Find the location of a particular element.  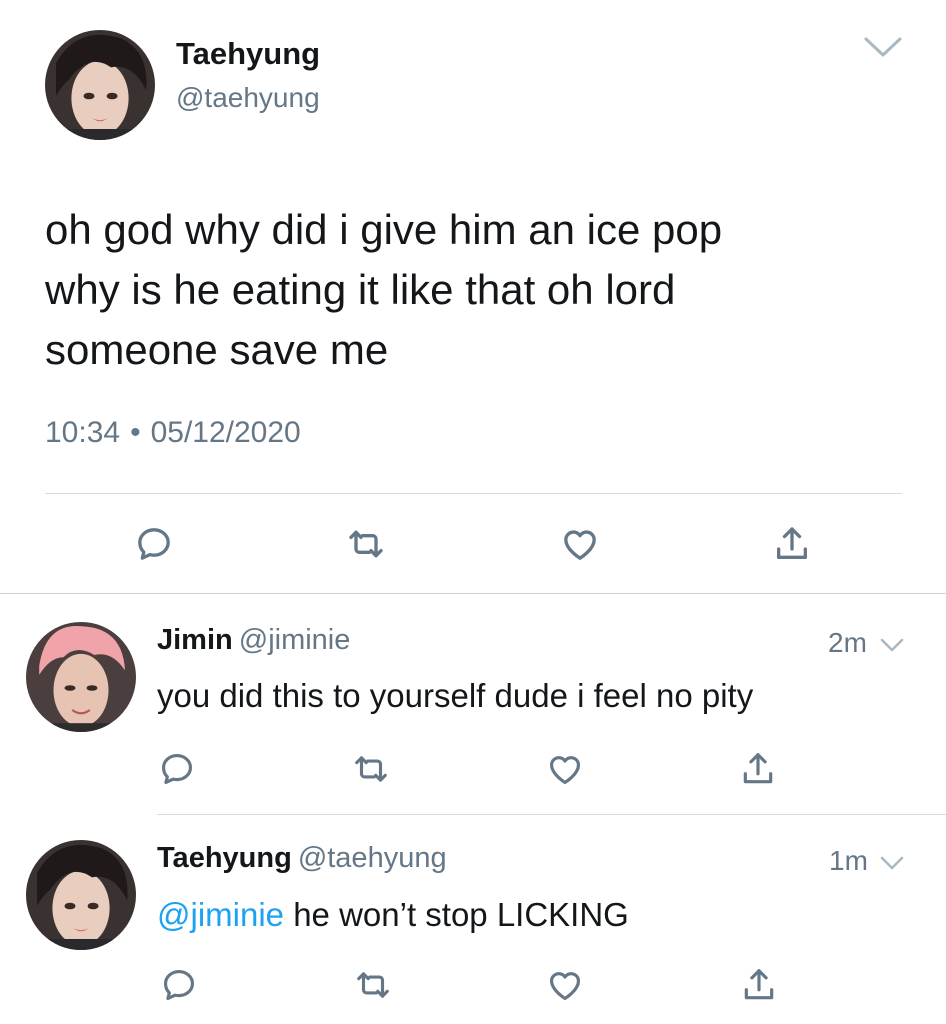

author-avatar is located at coordinates (100, 85).